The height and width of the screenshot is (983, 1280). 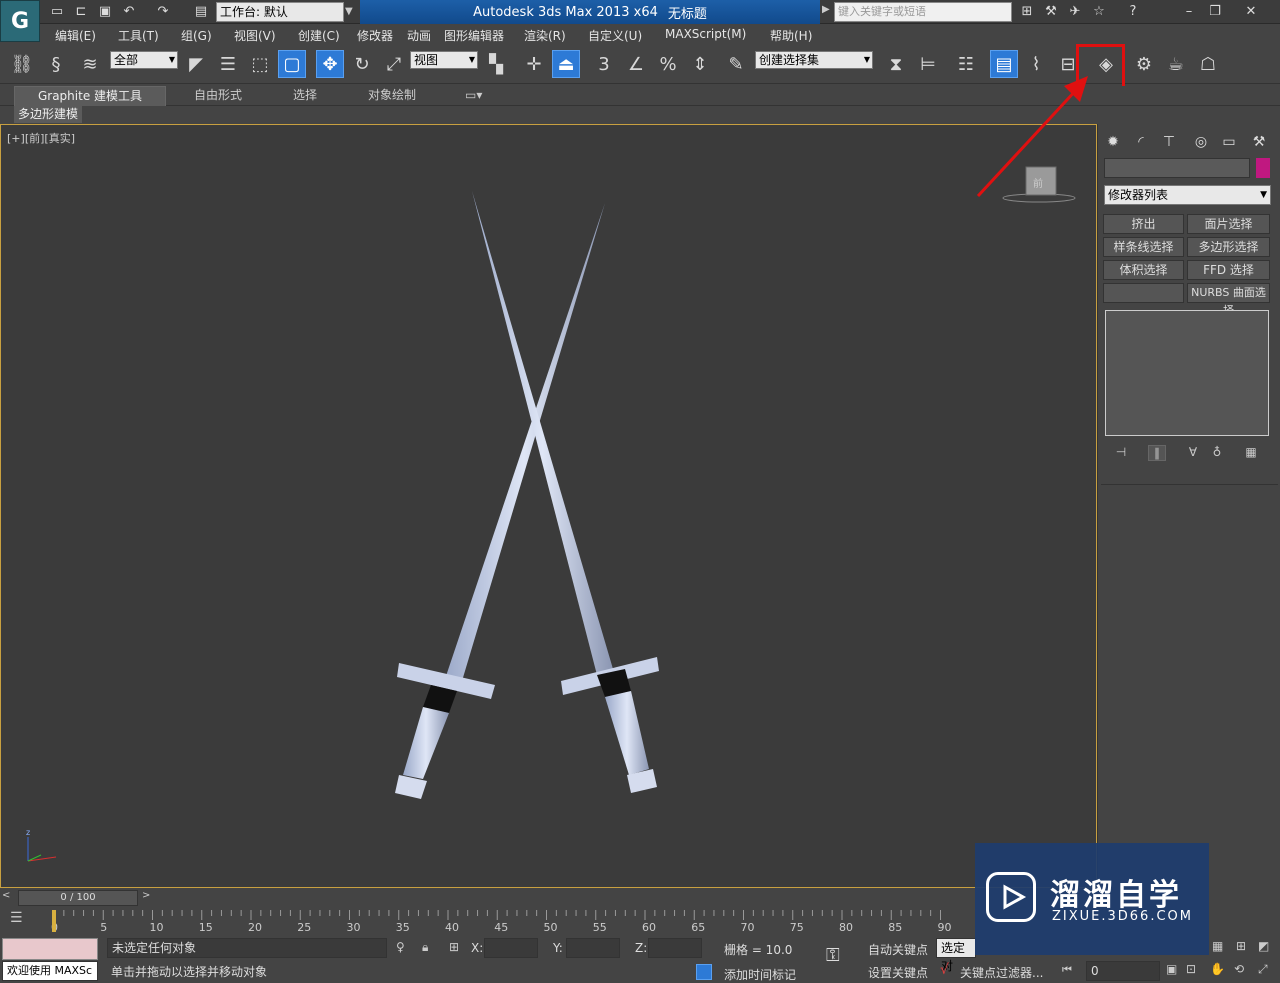 I want to click on named-selection-set-dropdown: 创建选择集 ▼, so click(x=814, y=60).